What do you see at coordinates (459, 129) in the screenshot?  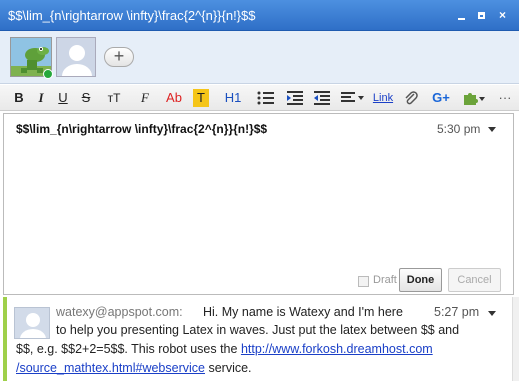 I see `message-time: 5:30 pm` at bounding box center [459, 129].